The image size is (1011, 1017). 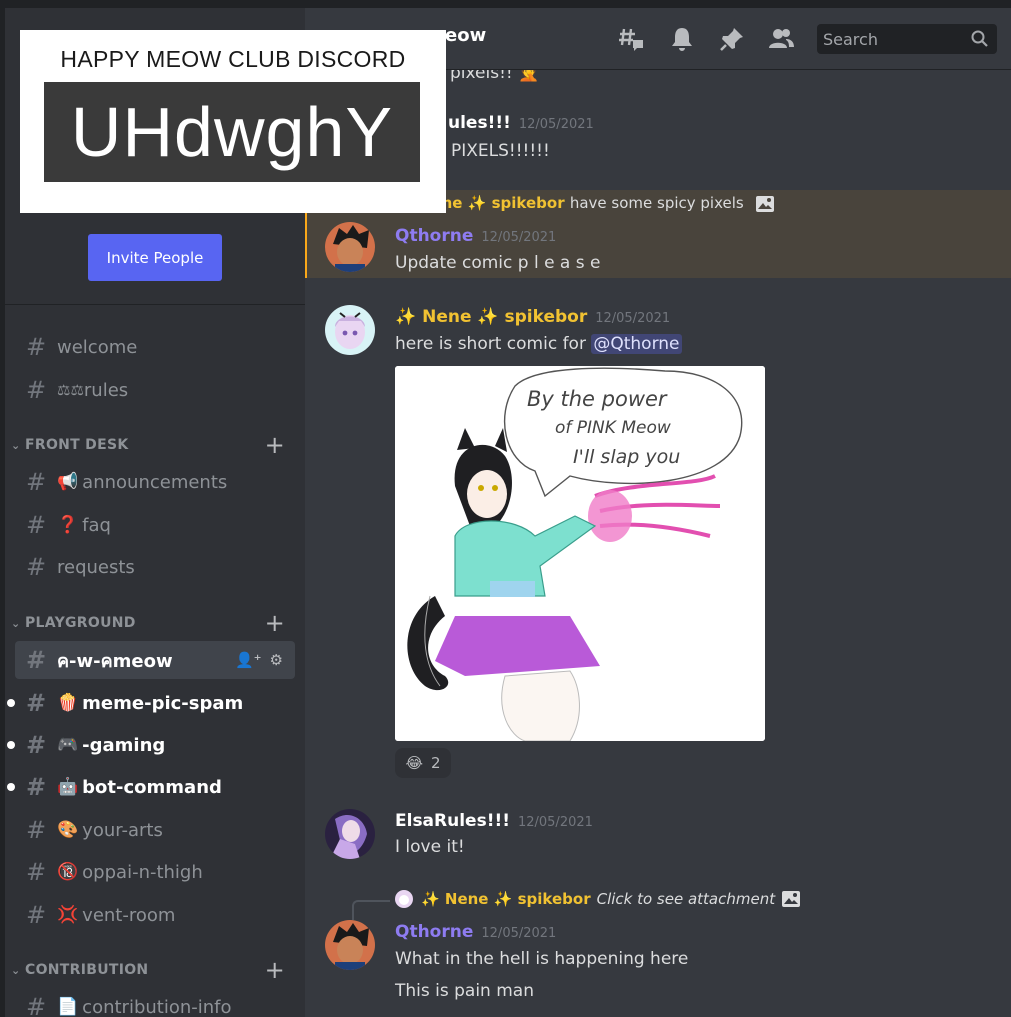 What do you see at coordinates (124, 745) in the screenshot?
I see `channel-label: -gaming` at bounding box center [124, 745].